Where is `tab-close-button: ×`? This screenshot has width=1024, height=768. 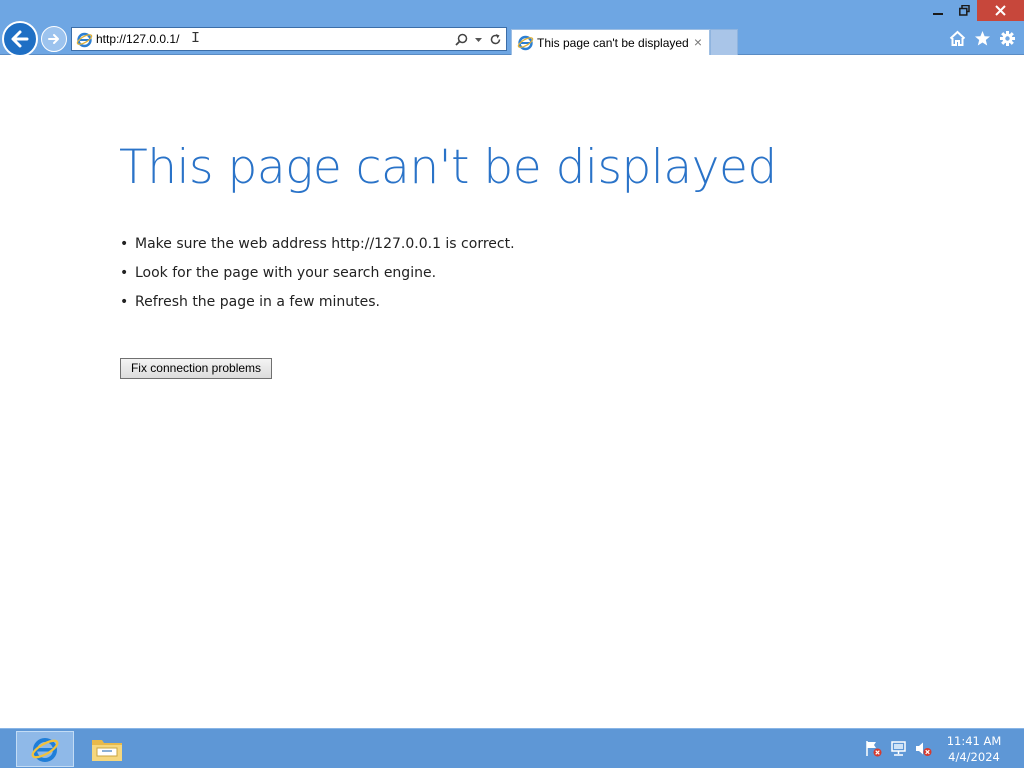
tab-close-button: × is located at coordinates (698, 42).